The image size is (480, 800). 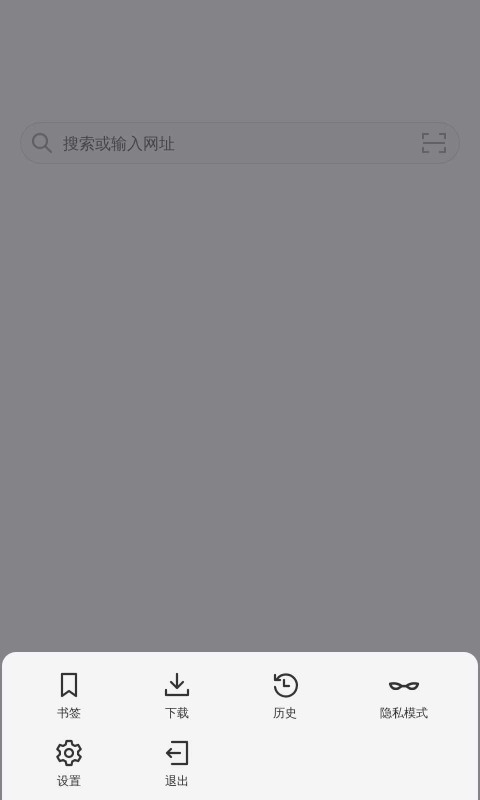 What do you see at coordinates (434, 143) in the screenshot?
I see `scan-icon` at bounding box center [434, 143].